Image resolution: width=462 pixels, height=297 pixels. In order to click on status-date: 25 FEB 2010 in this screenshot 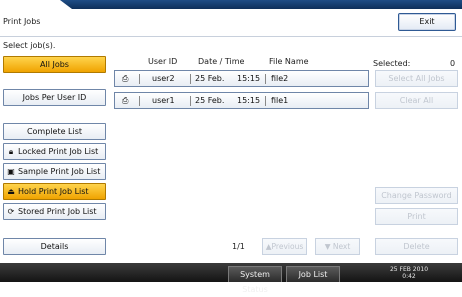, I will do `click(409, 269)`.